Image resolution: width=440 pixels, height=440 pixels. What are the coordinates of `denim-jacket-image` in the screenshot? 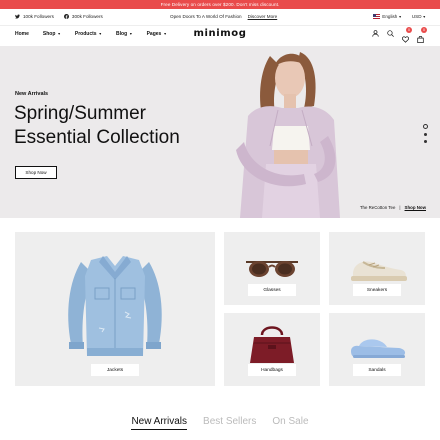 It's located at (115, 306).